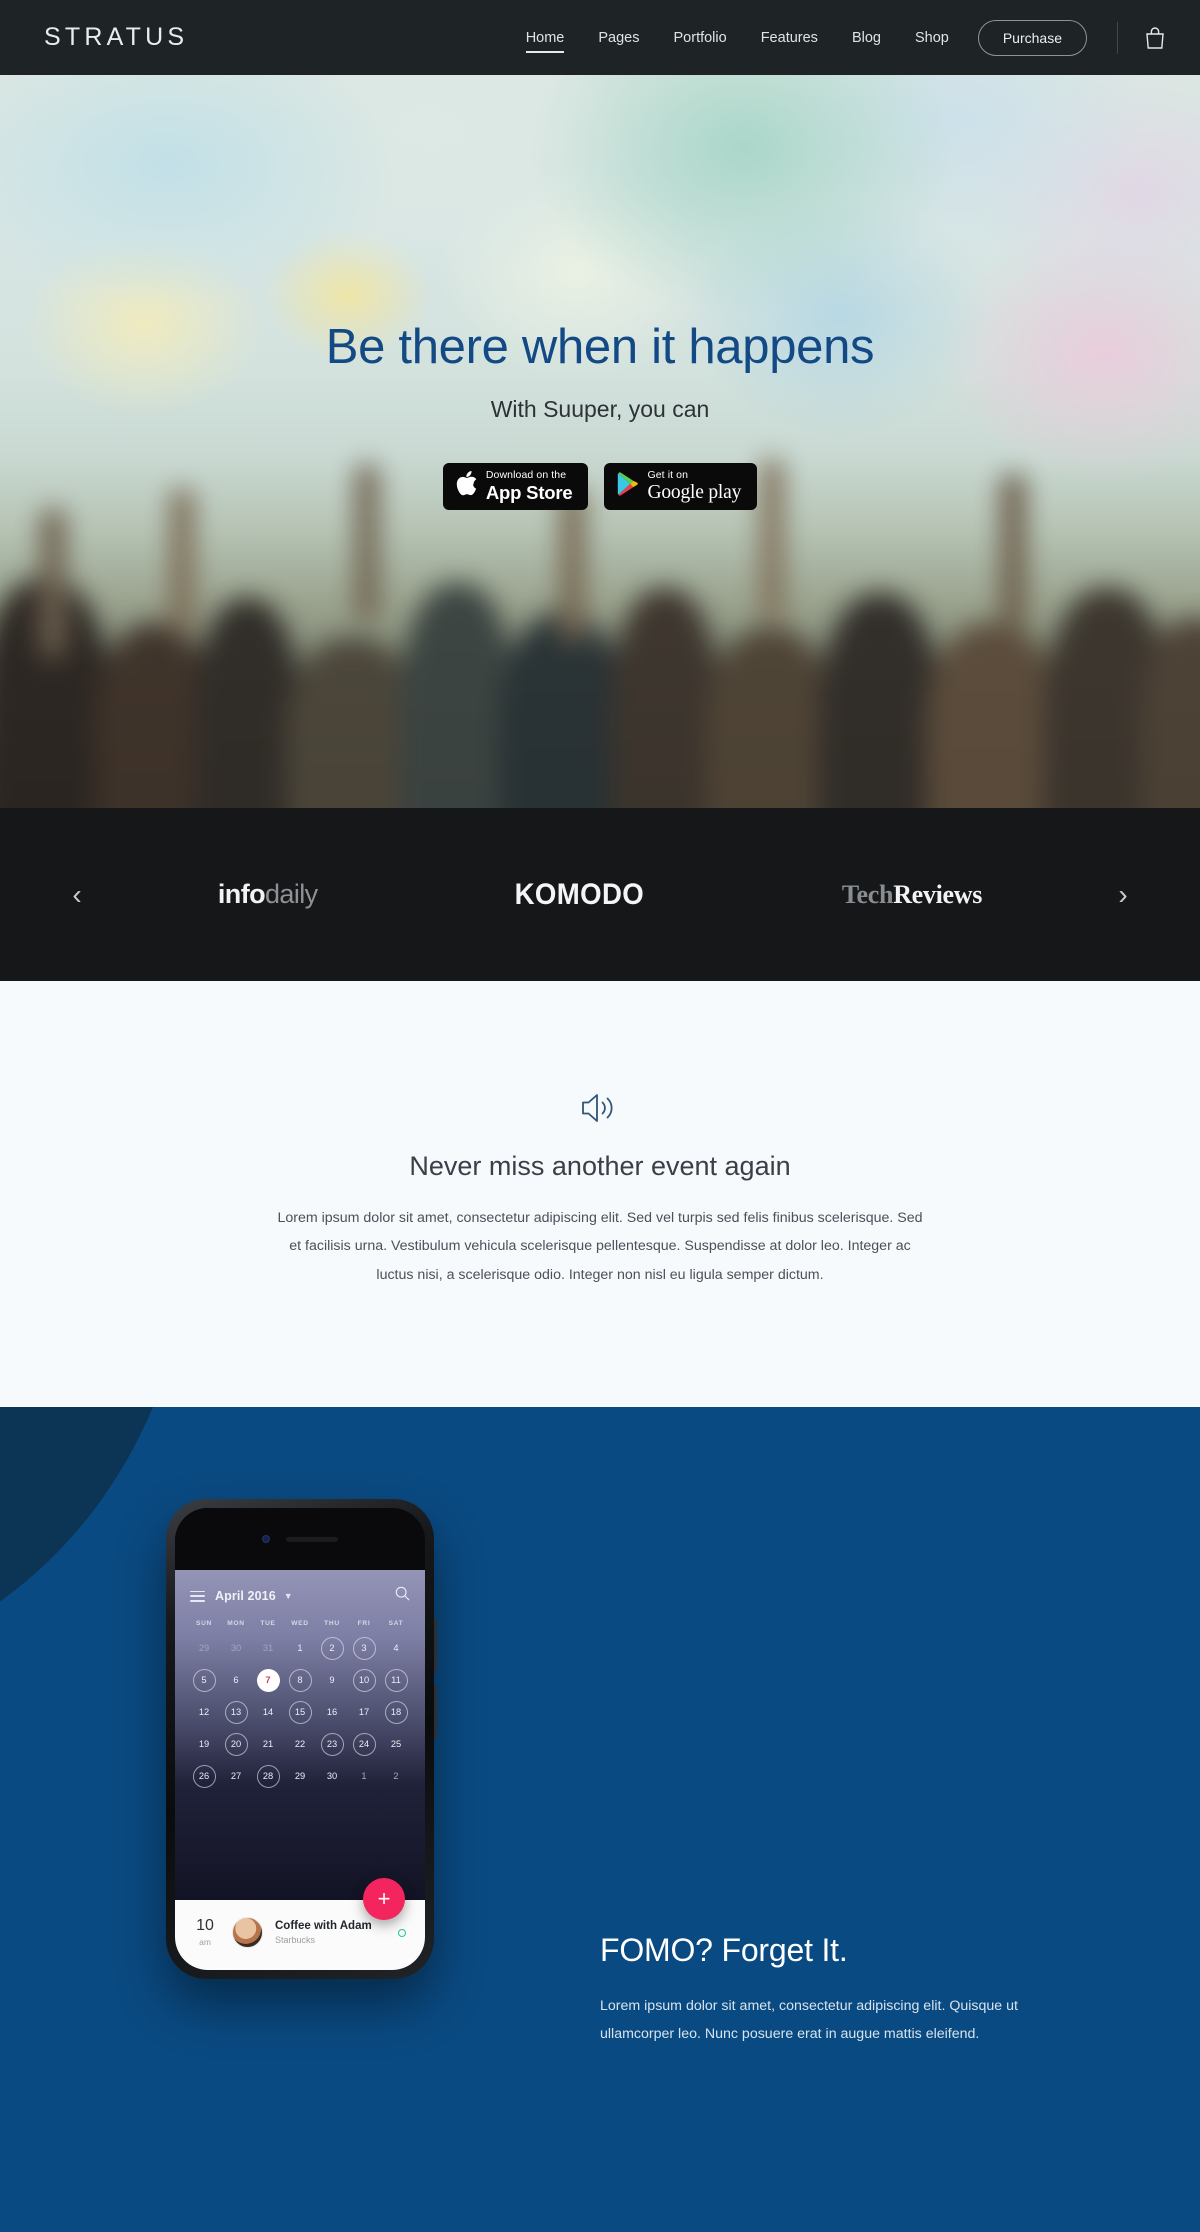  I want to click on purchase-button: Purchase, so click(1032, 37).